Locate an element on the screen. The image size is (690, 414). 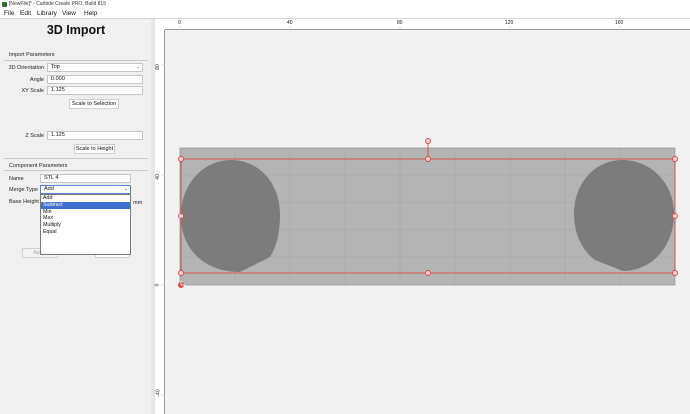
right-circle-cutout is located at coordinates (624, 215).